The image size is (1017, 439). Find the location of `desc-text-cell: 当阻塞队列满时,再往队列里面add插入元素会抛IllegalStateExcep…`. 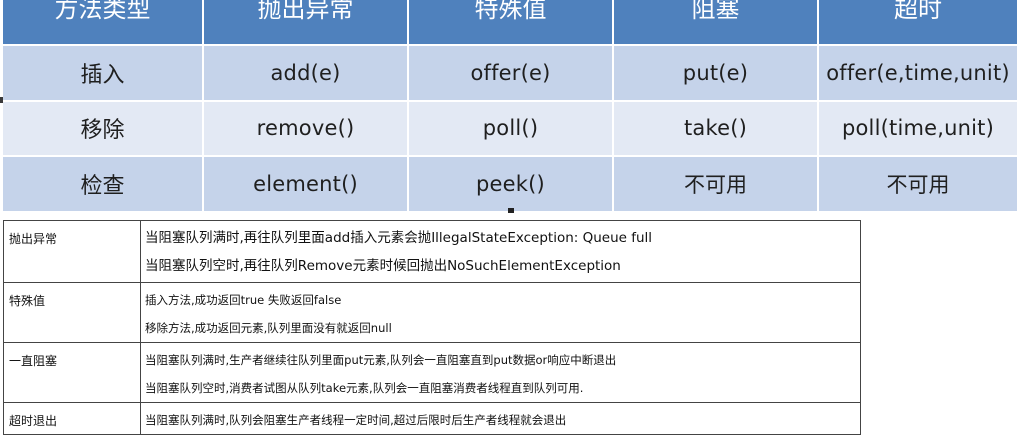

desc-text-cell: 当阻塞队列满时,再往队列里面add插入元素会抛IllegalStateExcep… is located at coordinates (500, 251).